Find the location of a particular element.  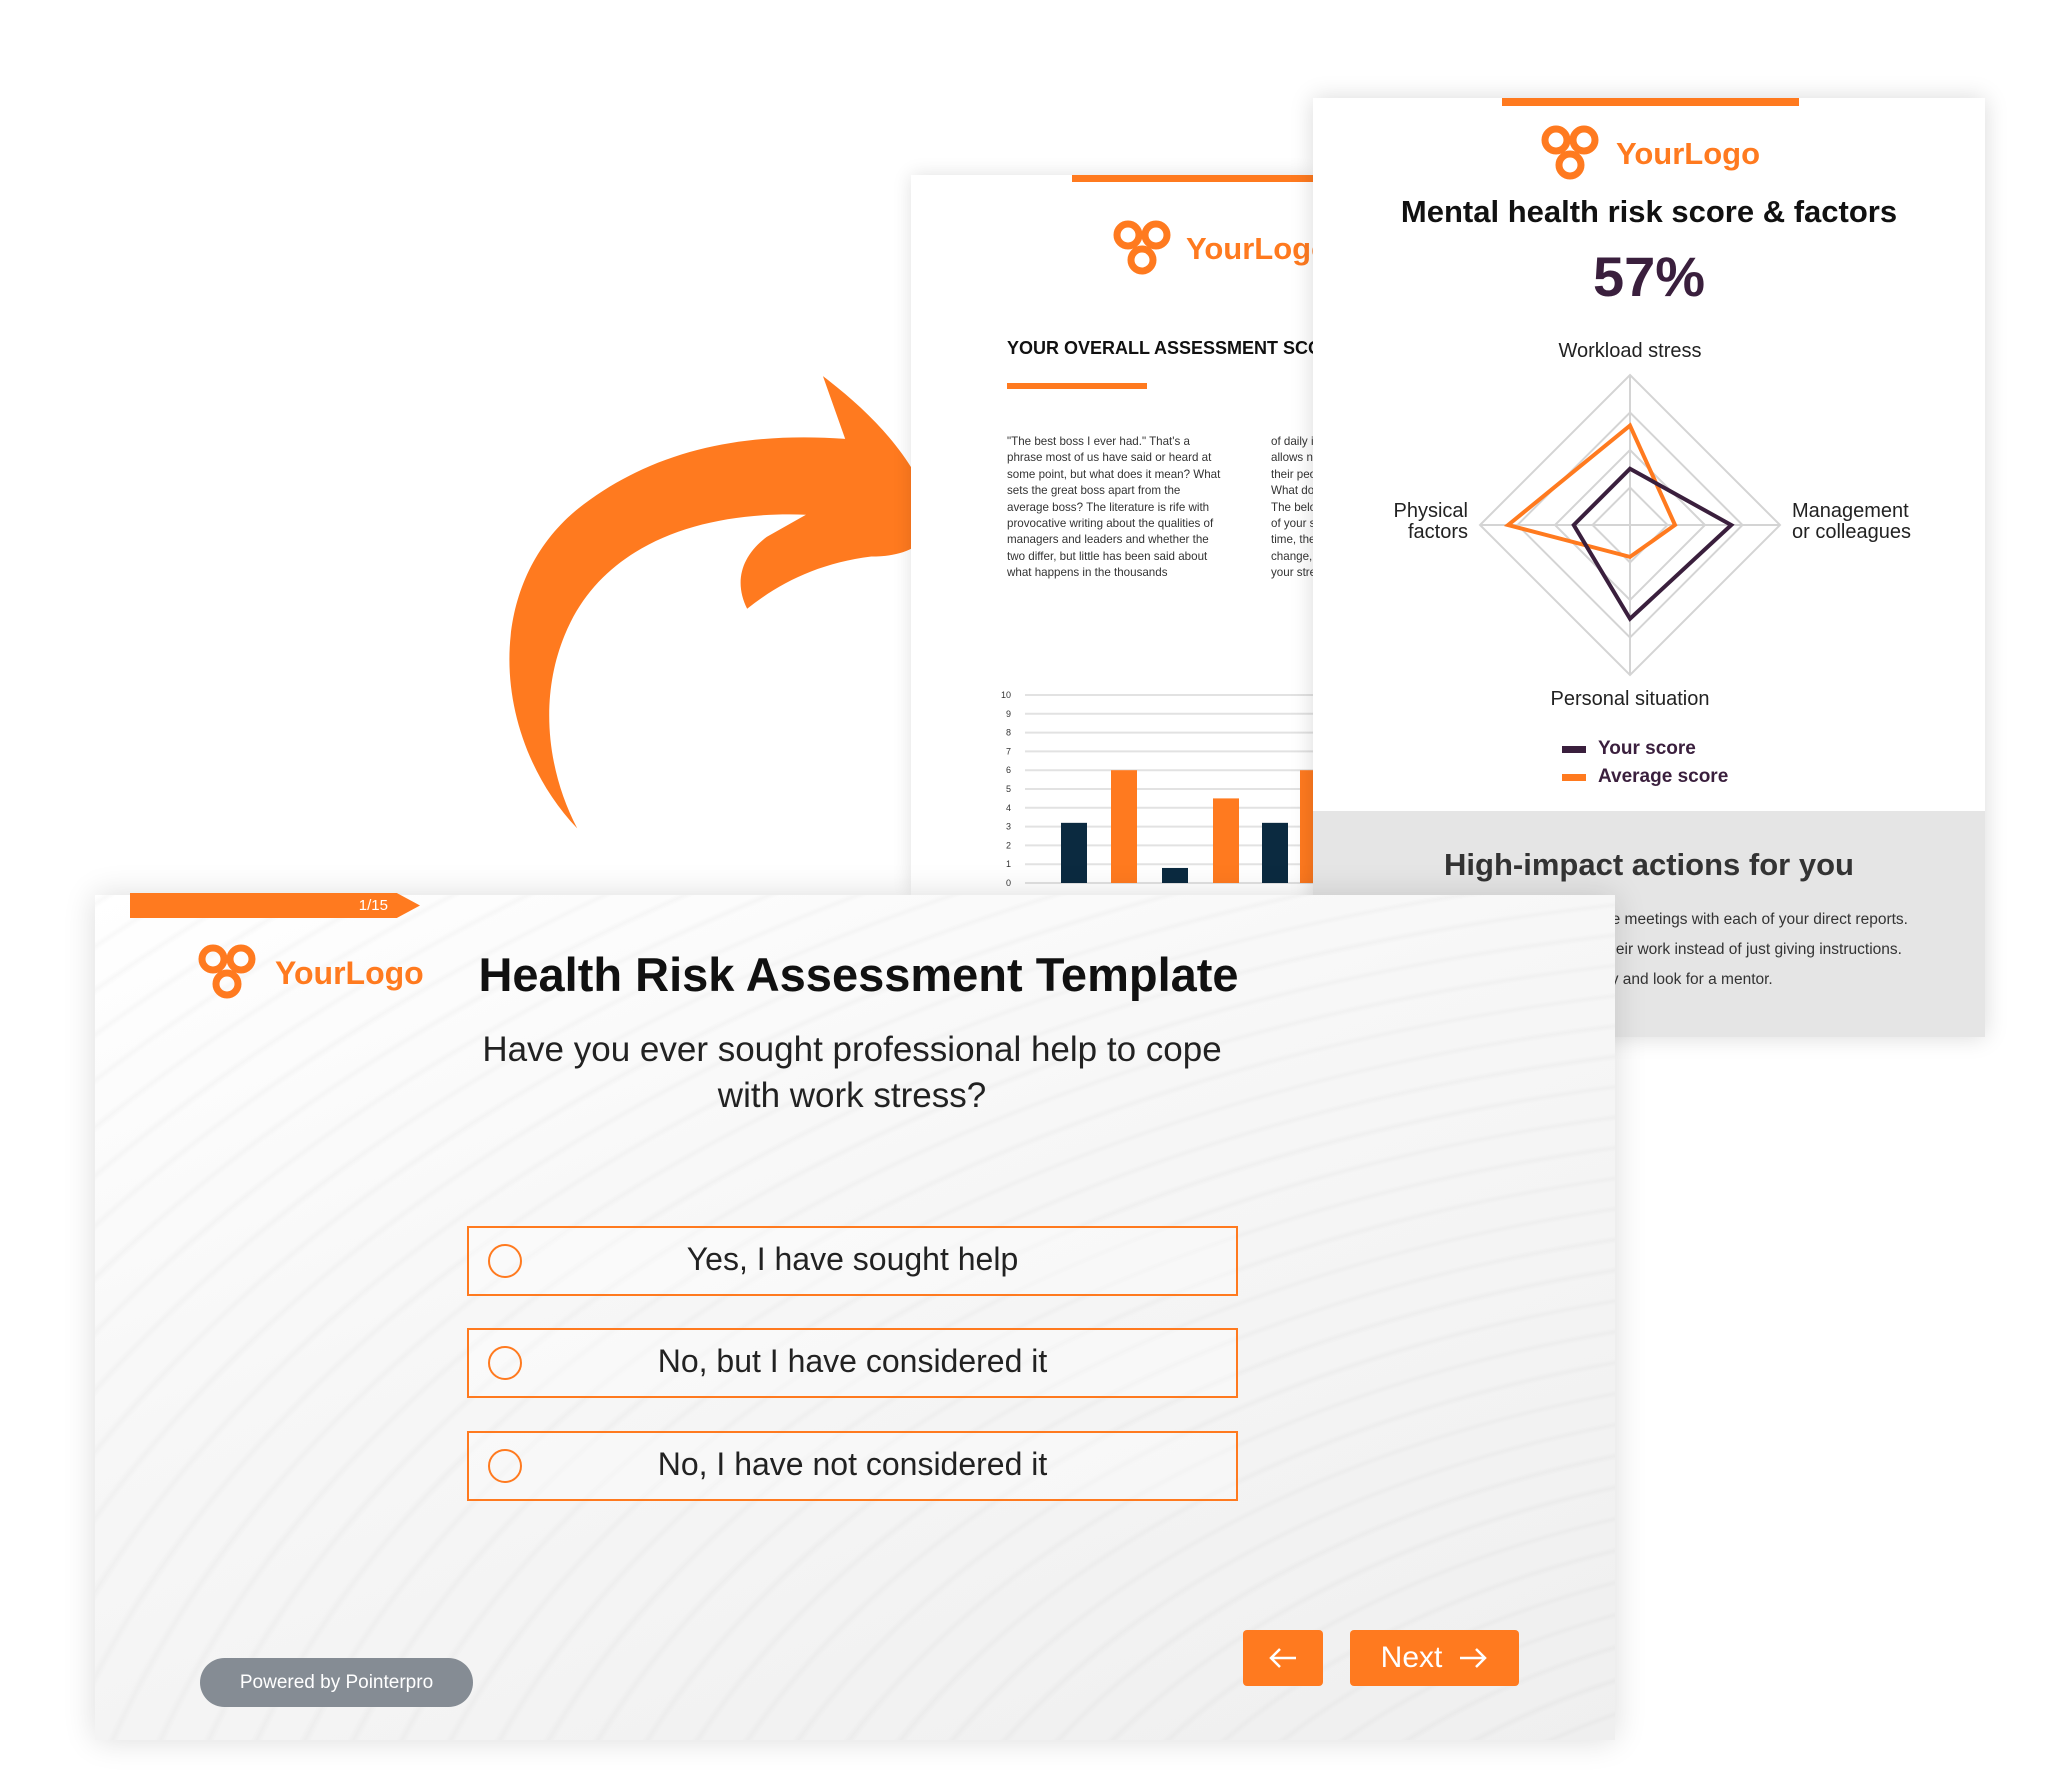

radar-axis-label: Workload stress is located at coordinates (1629, 351).